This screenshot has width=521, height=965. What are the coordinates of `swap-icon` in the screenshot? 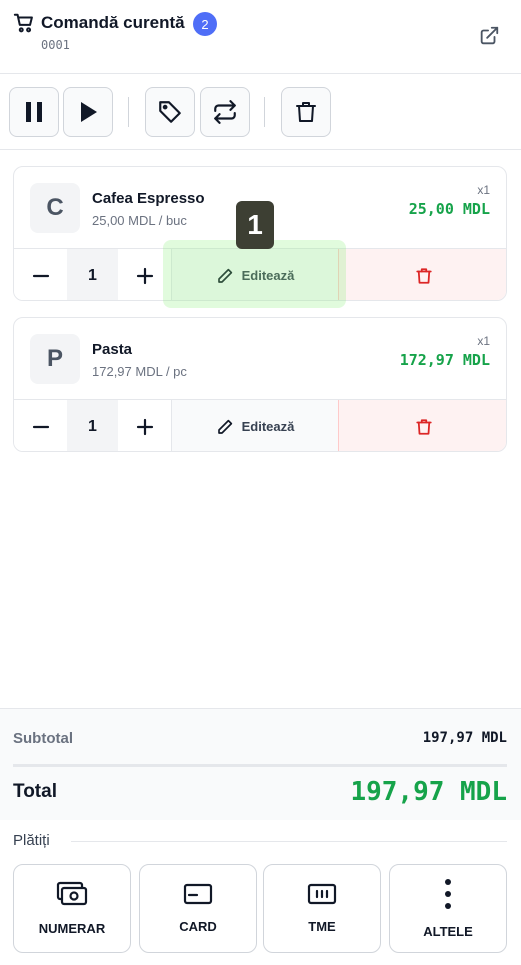 It's located at (225, 112).